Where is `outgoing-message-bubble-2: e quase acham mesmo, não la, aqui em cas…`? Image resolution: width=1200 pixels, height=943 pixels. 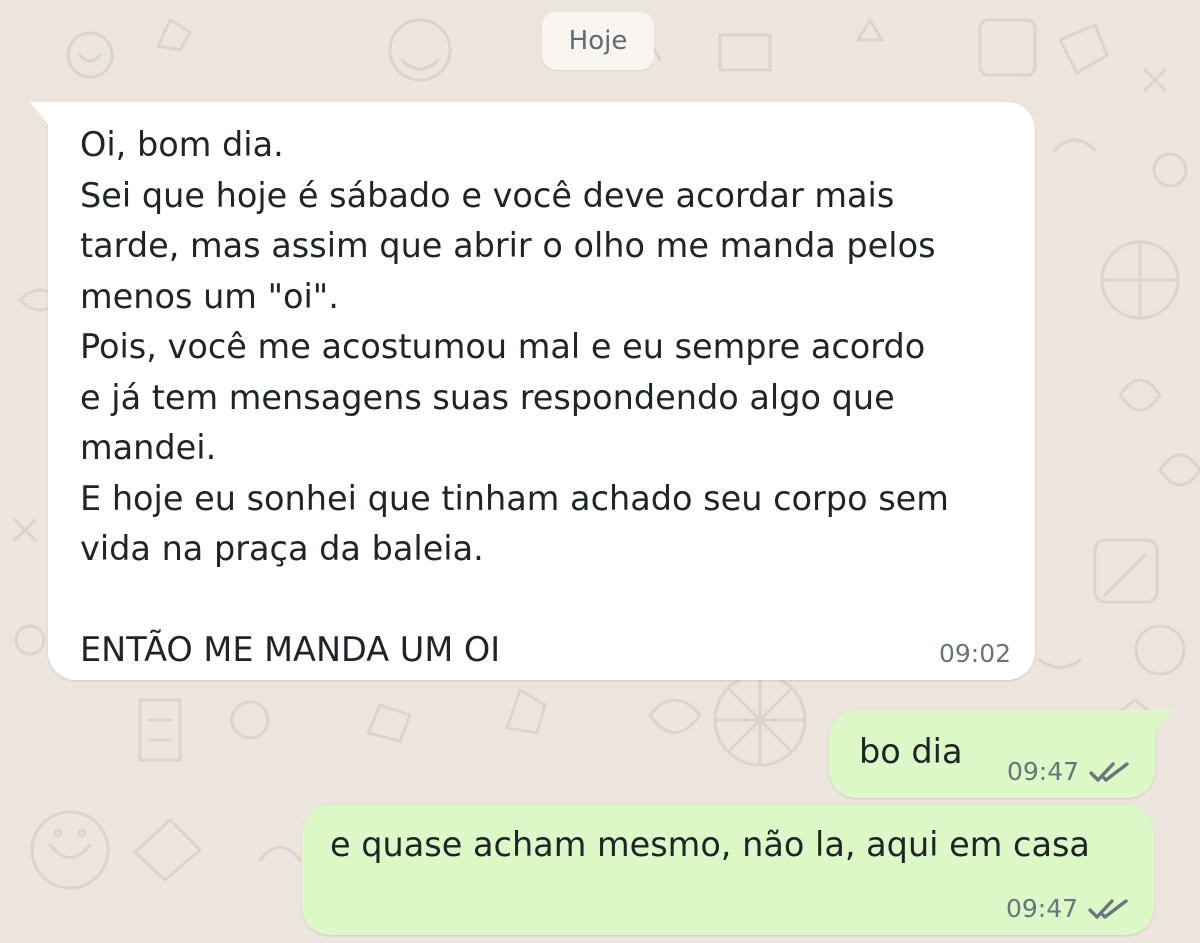 outgoing-message-bubble-2: e quase acham mesmo, não la, aqui em cas… is located at coordinates (728, 870).